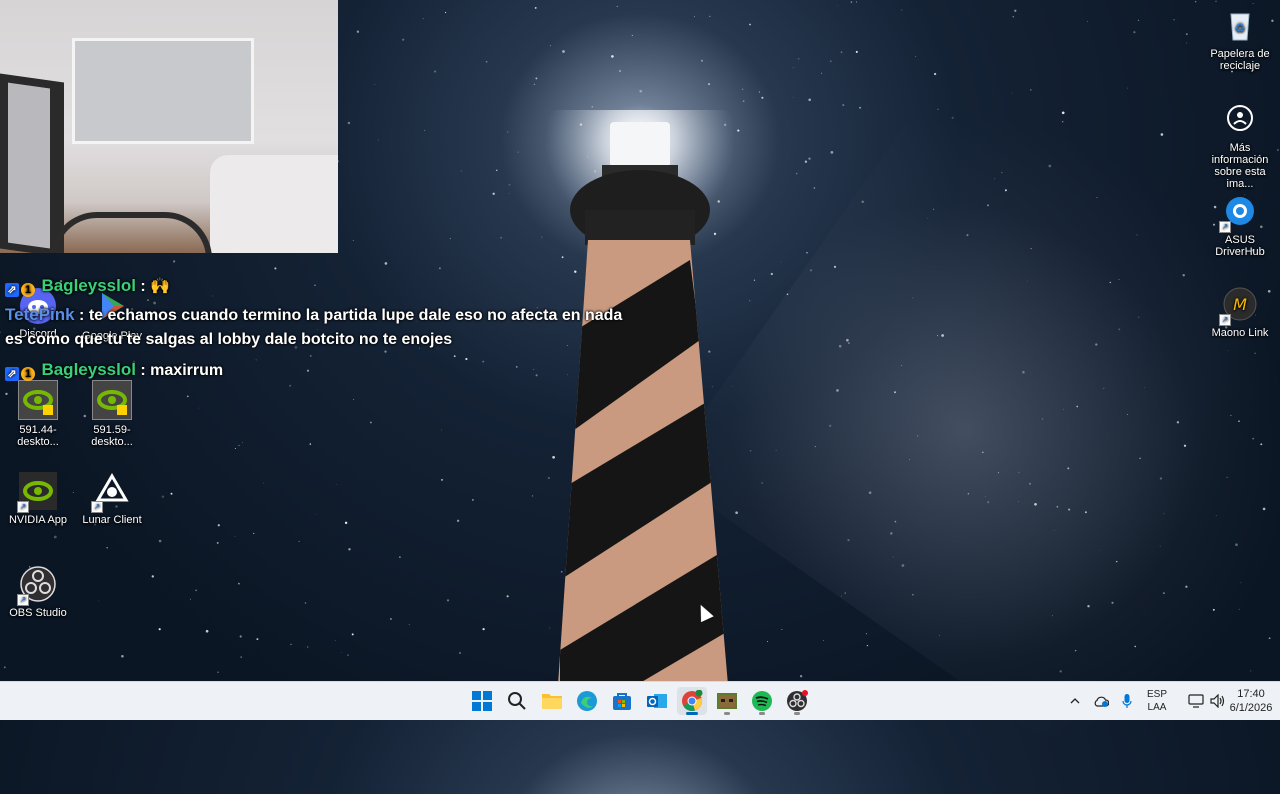 This screenshot has height=794, width=1280. I want to click on chat-message: ⇗ 1 Bagleysslol : maxirrum, so click(325, 370).